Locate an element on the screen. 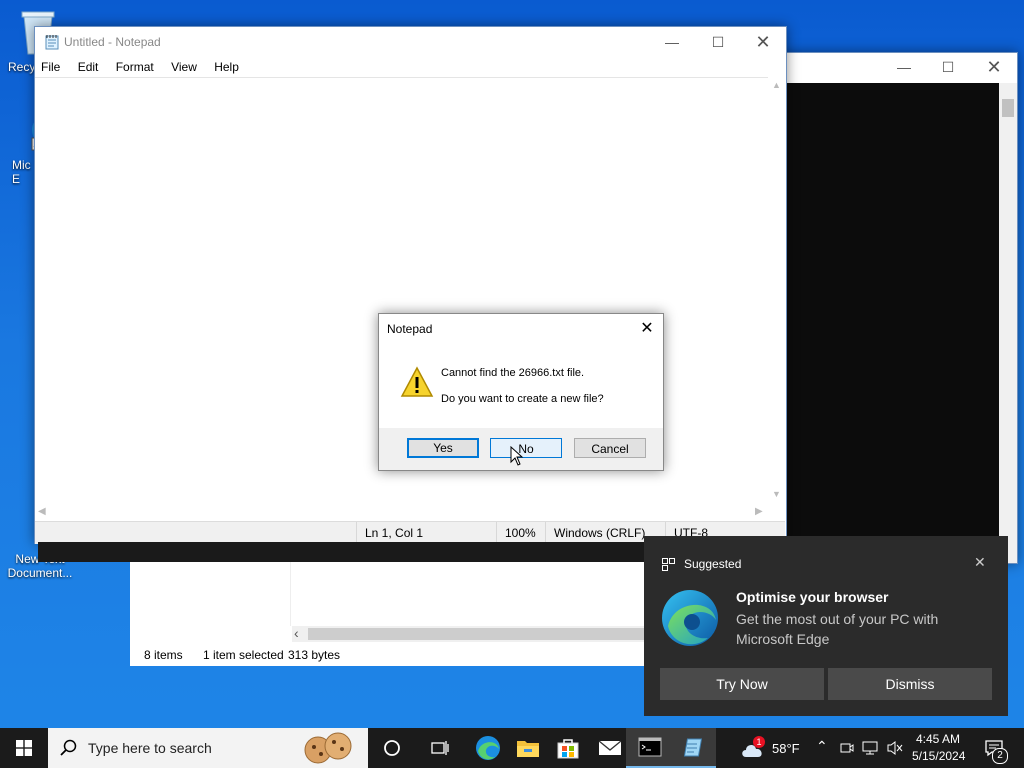 The image size is (1024, 768). taskbar-store is located at coordinates (568, 748).